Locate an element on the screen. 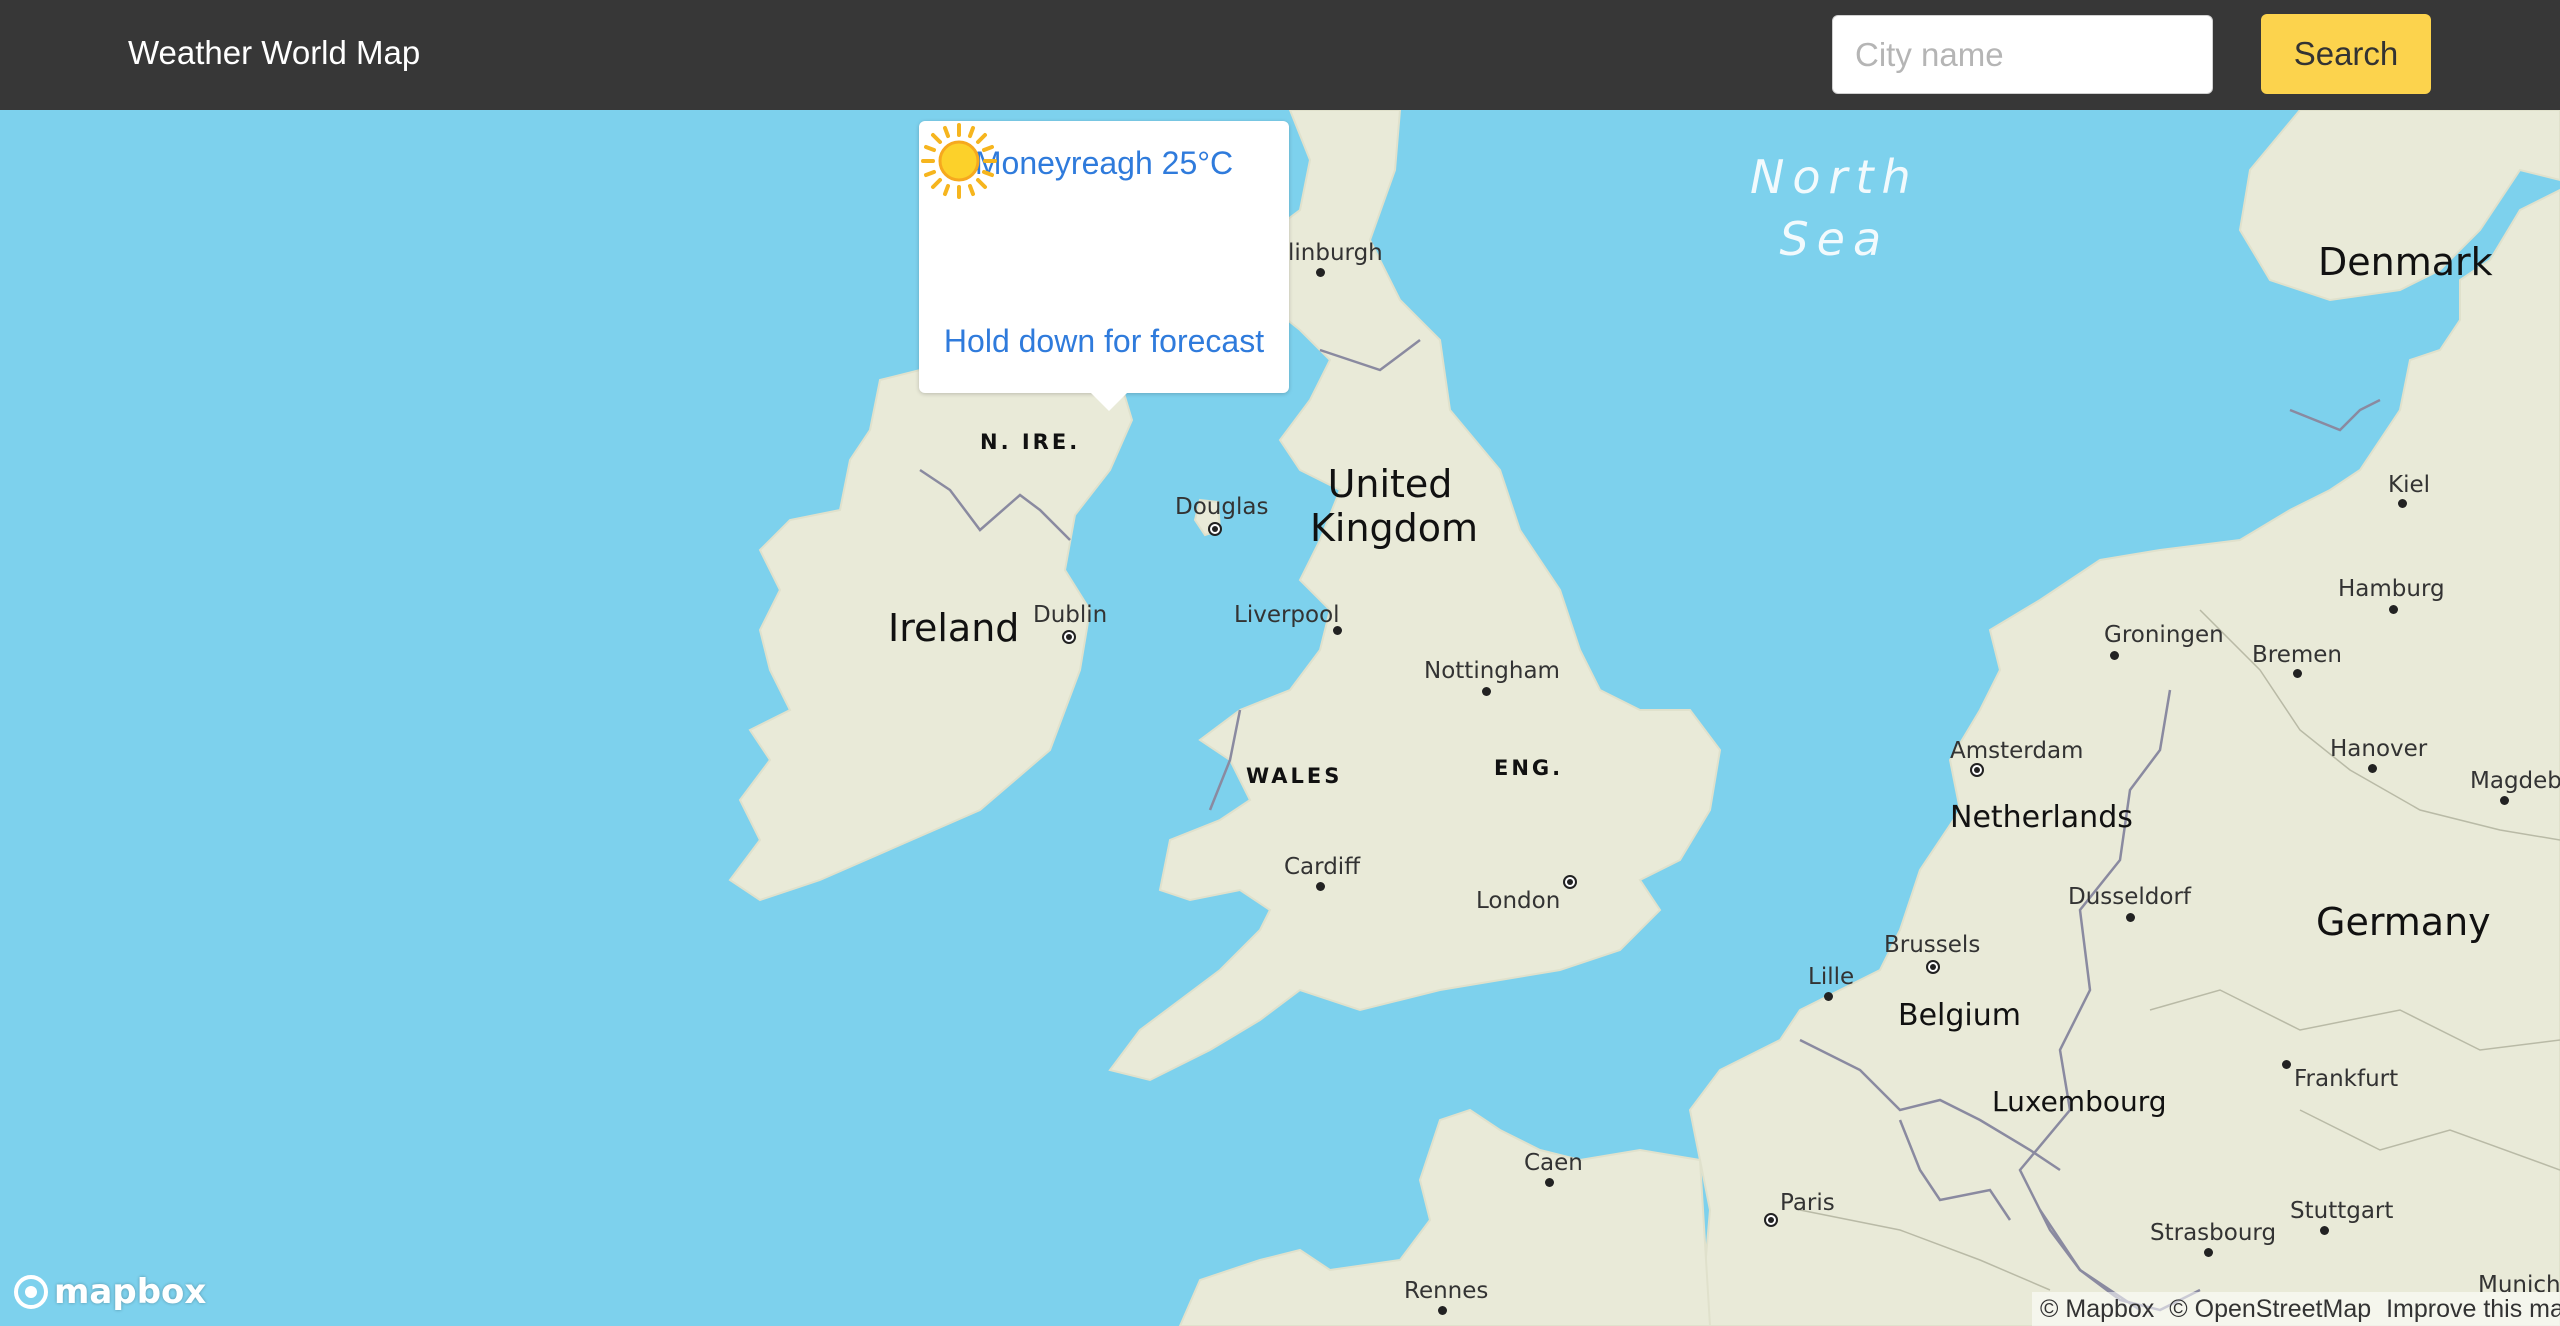 The width and height of the screenshot is (2560, 1326). city-label-groningen: Groningen is located at coordinates (2164, 635).